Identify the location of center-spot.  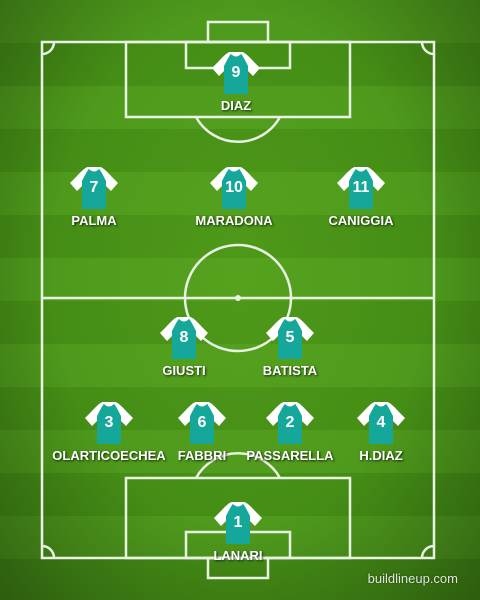
(238, 298).